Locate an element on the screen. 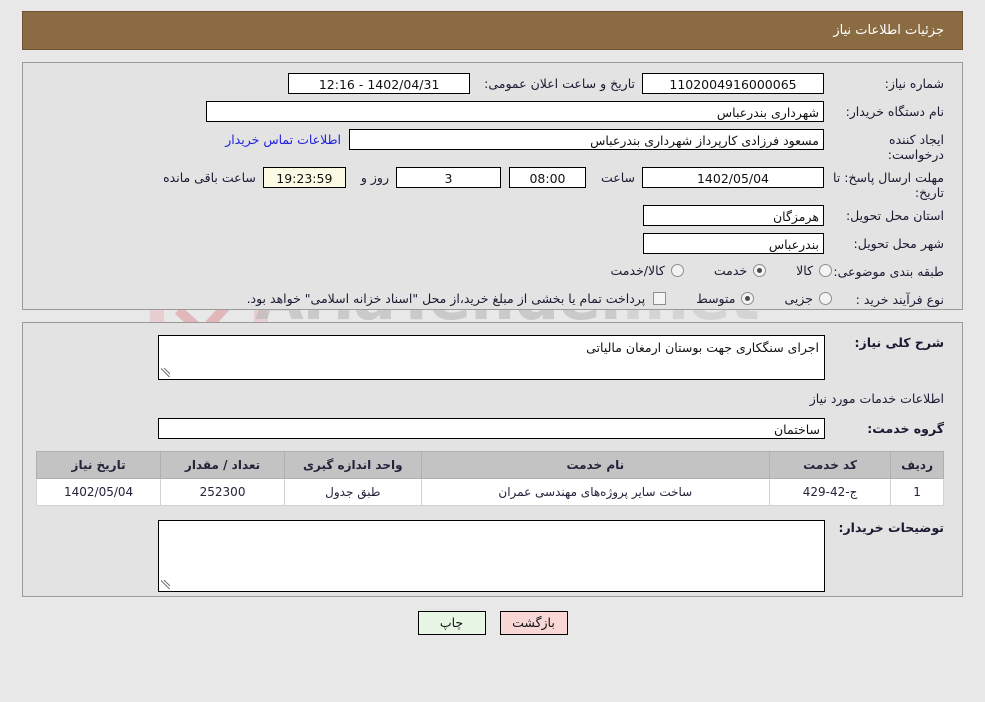 The width and height of the screenshot is (985, 702). services-section-title: اطلاعات خدمات مورد نیاز is located at coordinates (876, 398).